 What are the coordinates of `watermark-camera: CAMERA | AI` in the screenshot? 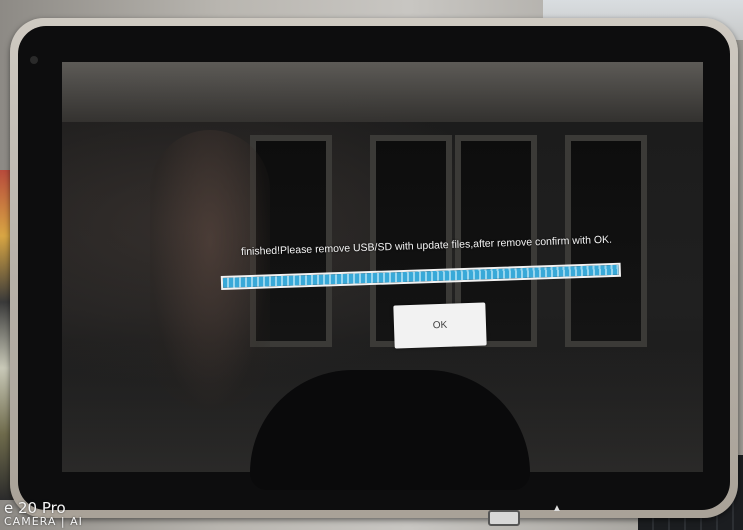 It's located at (43, 522).